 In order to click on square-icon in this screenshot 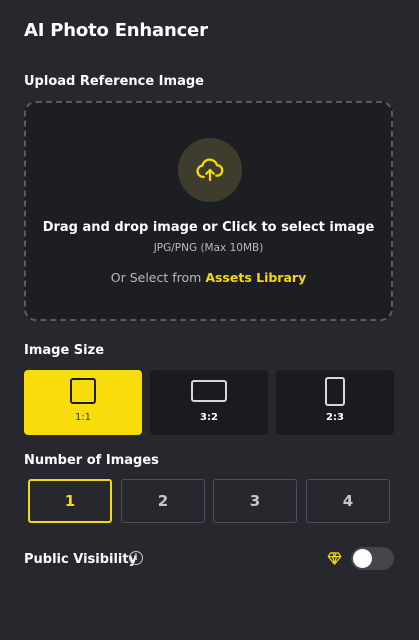, I will do `click(83, 391)`.